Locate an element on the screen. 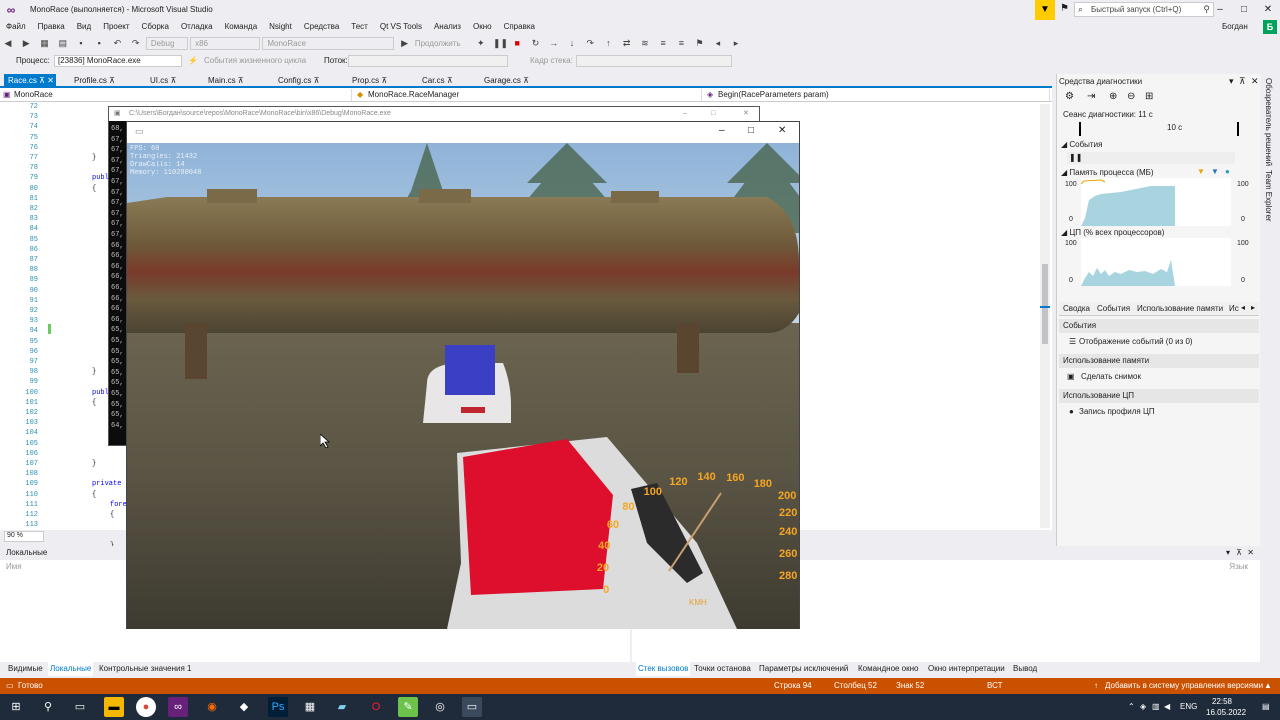 This screenshot has width=1280, height=720. step-over-icon: ↷ is located at coordinates (590, 43).